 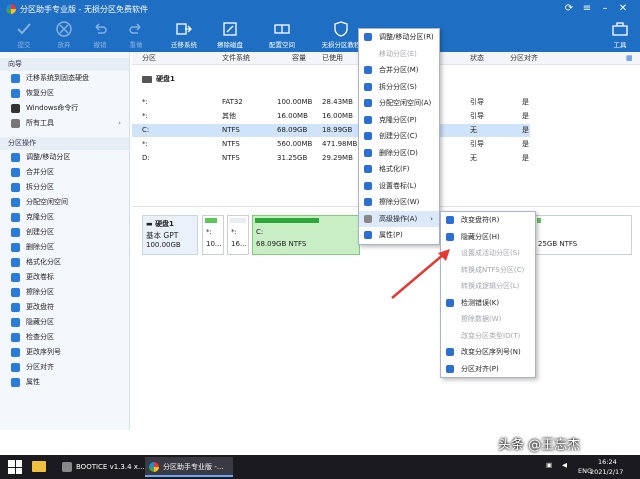 I want to click on migrate-icon, so click(x=15, y=78).